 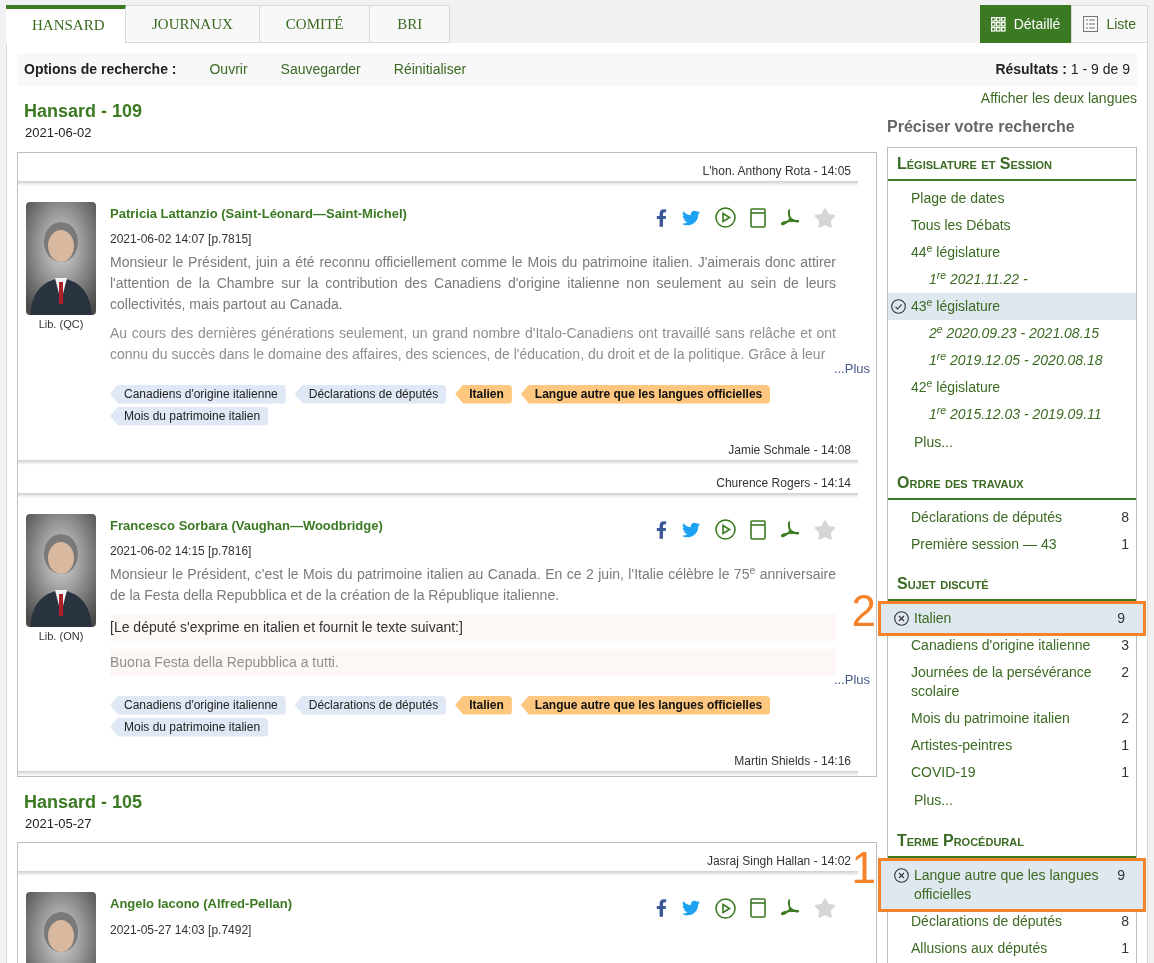 I want to click on filter-item: Première session — 43 1, so click(x=1012, y=544).